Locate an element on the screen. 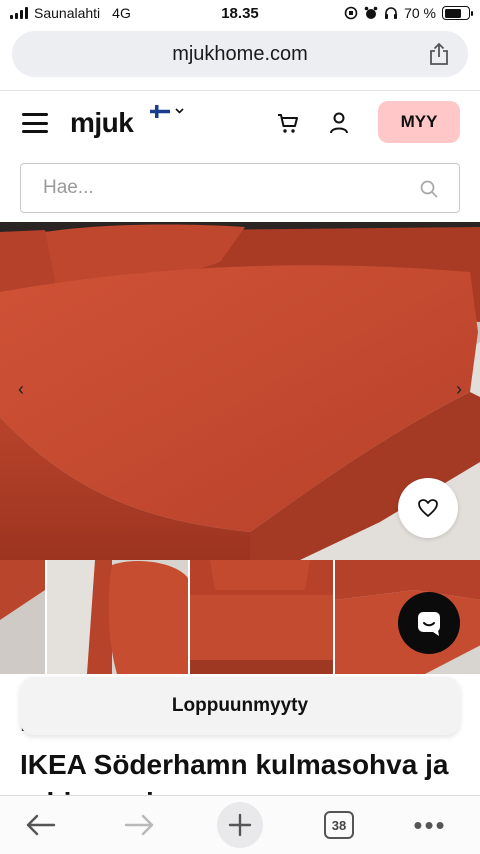  battery-label: 70 % is located at coordinates (420, 13).